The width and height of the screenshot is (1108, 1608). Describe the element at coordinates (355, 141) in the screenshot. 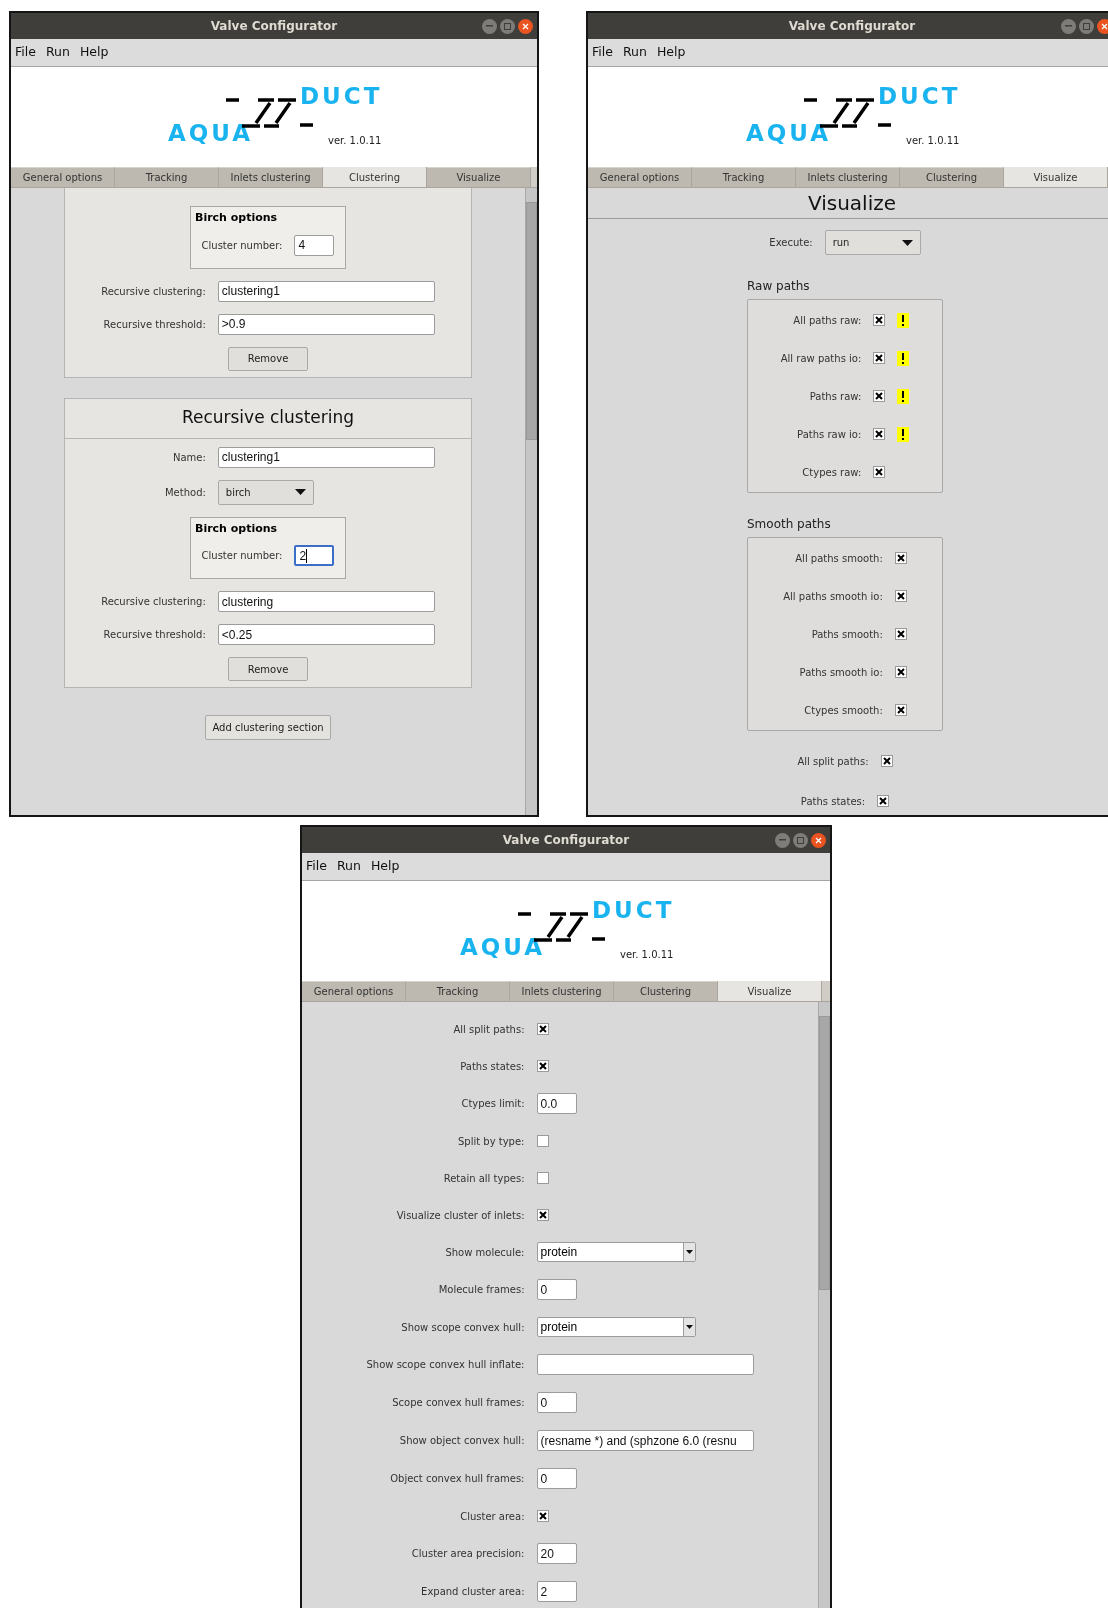

I see `version-label: ver. 1.0.11` at that location.